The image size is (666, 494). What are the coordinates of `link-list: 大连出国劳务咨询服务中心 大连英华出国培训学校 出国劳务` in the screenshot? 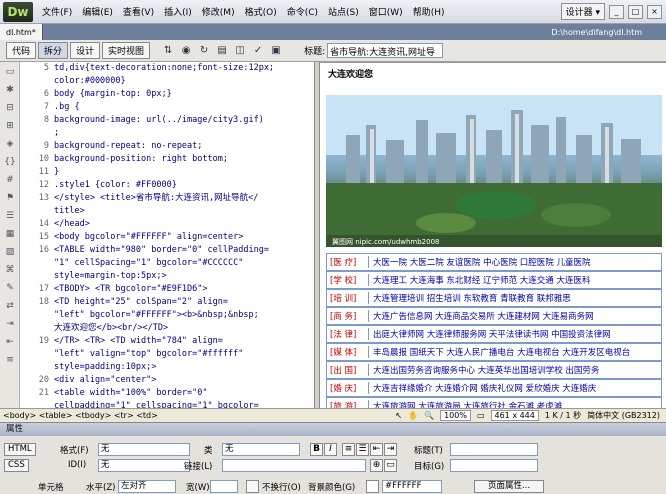 It's located at (484, 370).